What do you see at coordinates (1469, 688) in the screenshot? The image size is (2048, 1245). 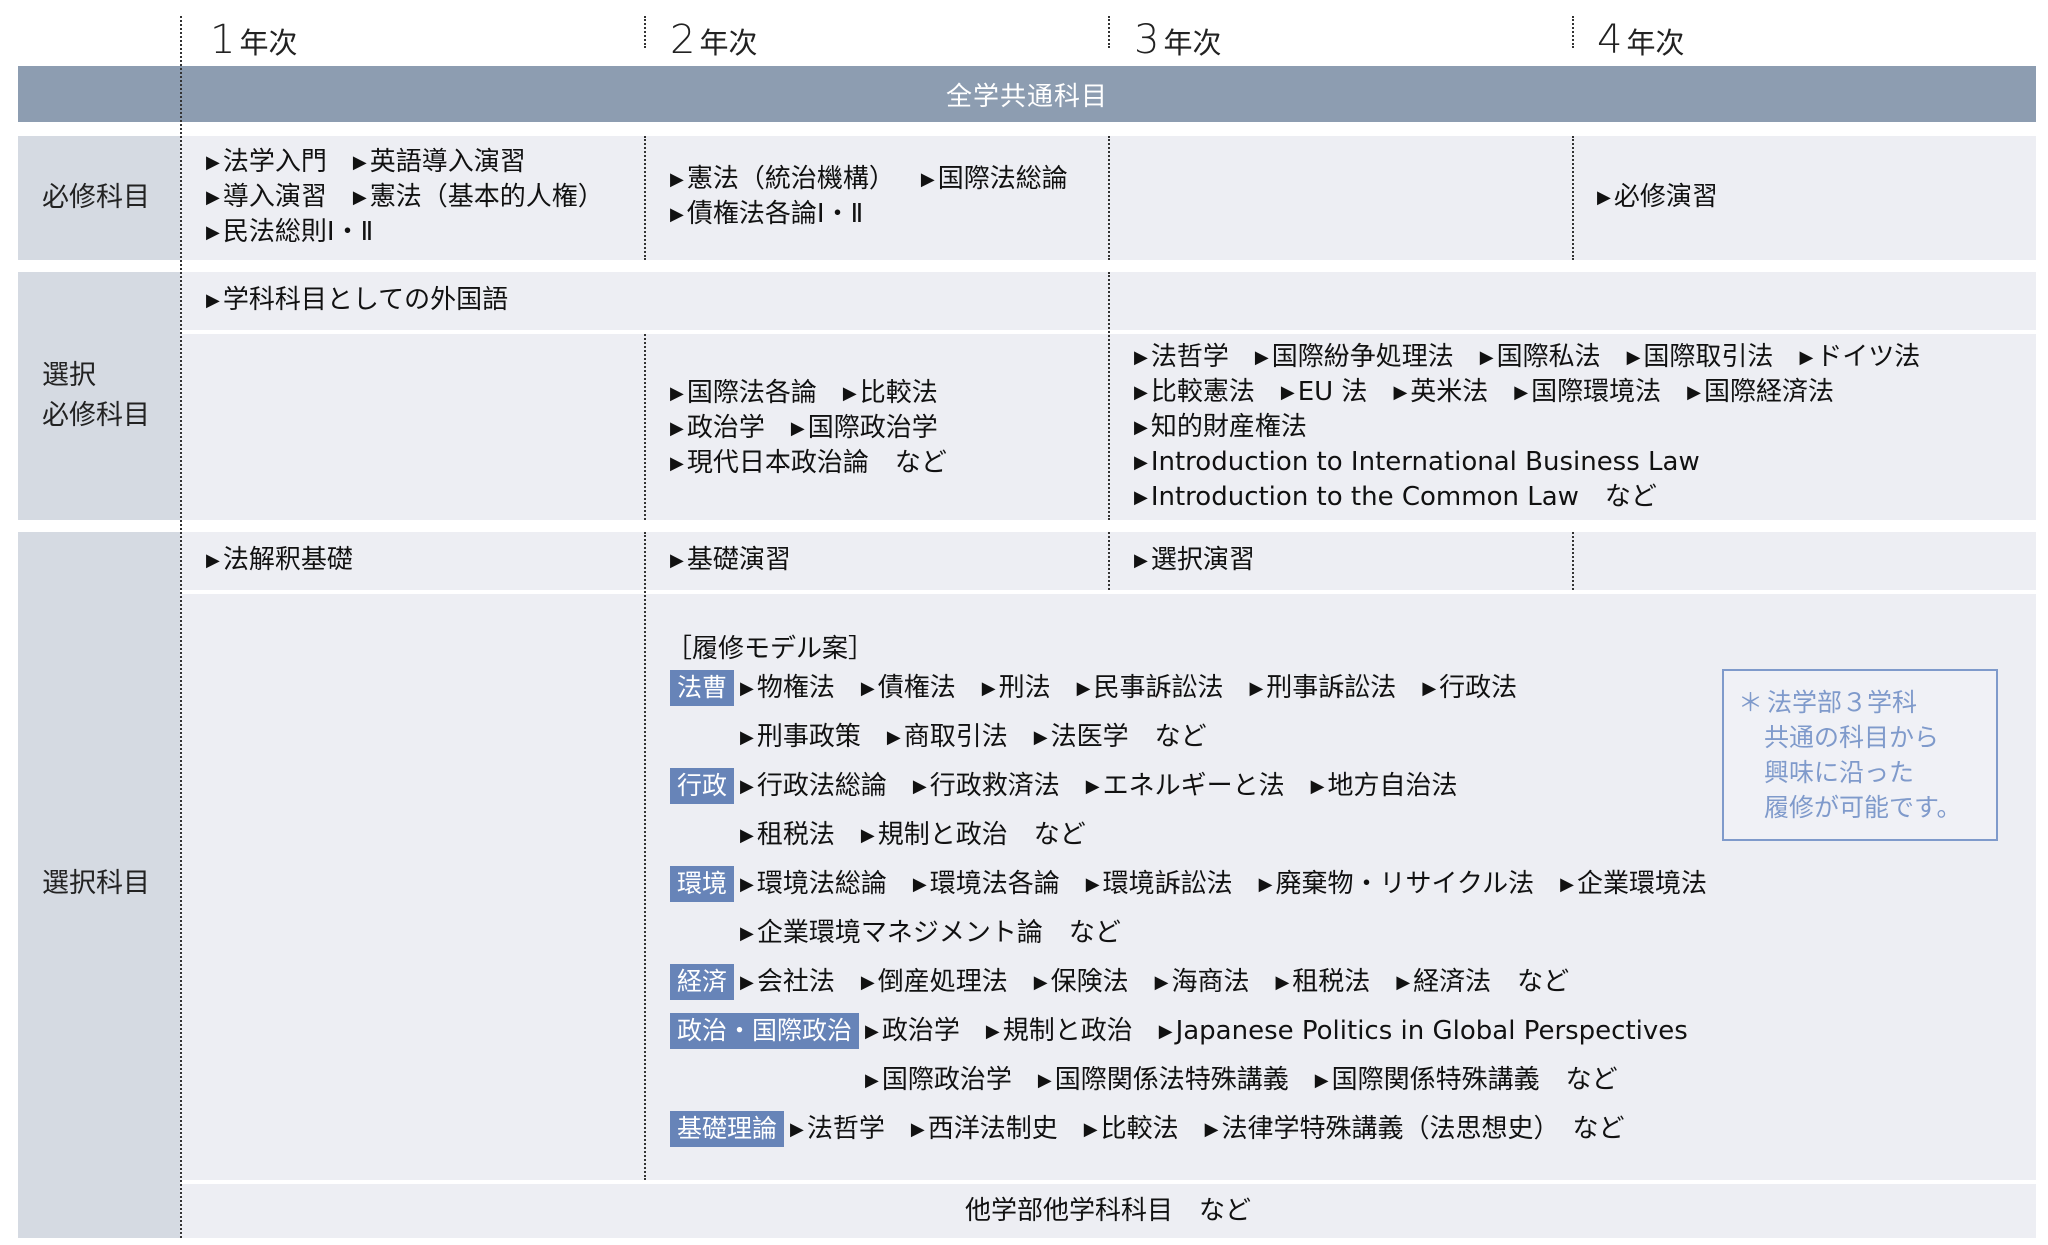 I see `course-item: ▶ 行政法` at bounding box center [1469, 688].